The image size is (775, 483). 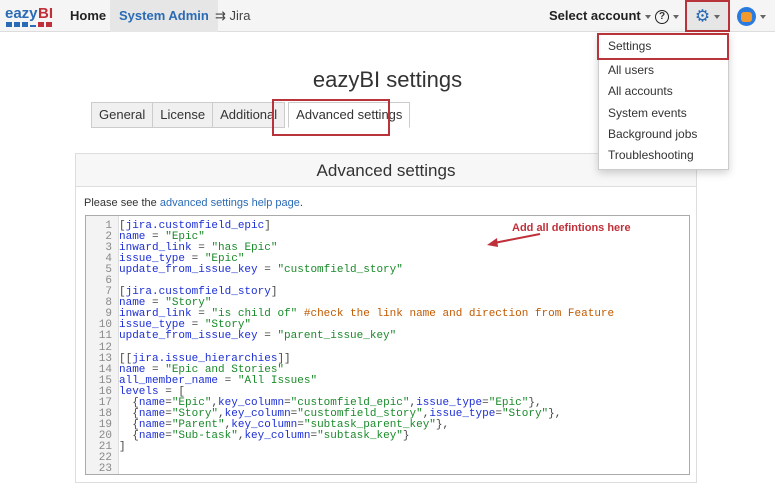 I want to click on line-number: 12, so click(x=105, y=347).